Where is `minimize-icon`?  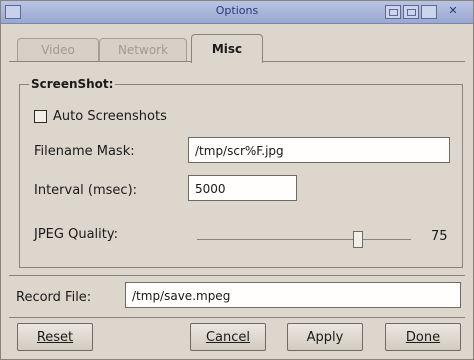
minimize-icon is located at coordinates (393, 12).